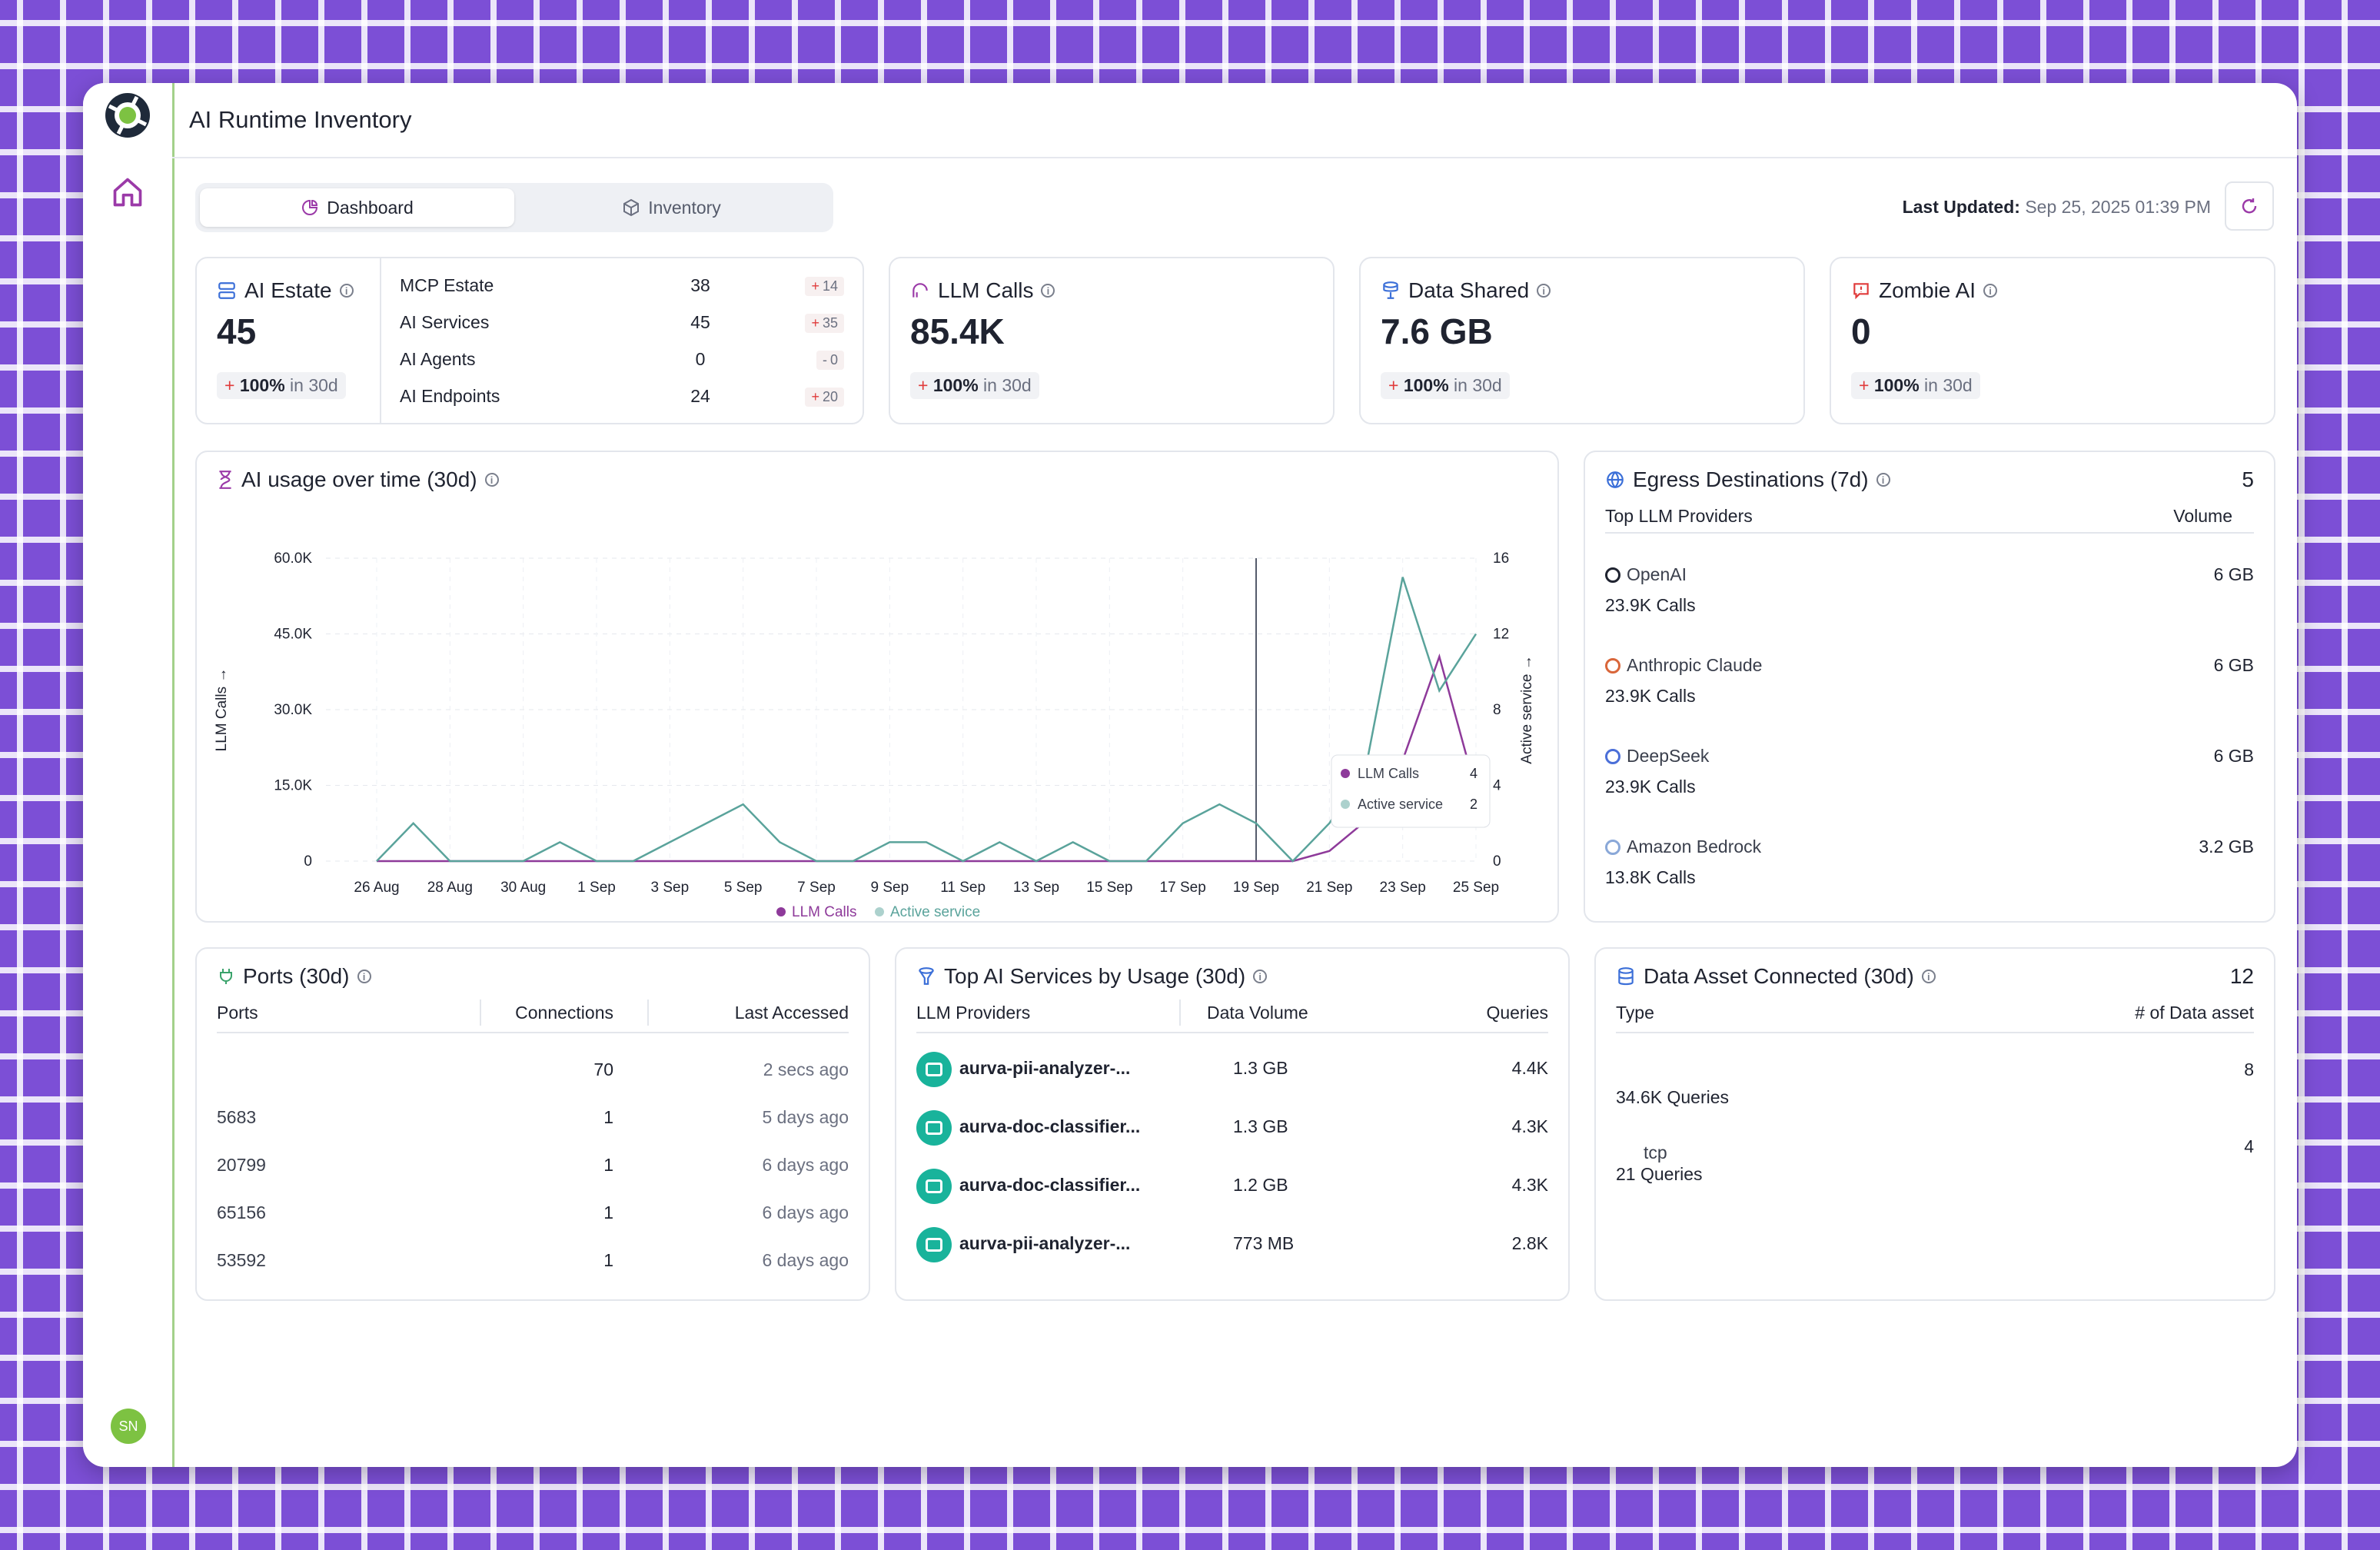  What do you see at coordinates (700, 396) in the screenshot?
I see `estate-row-value: 24` at bounding box center [700, 396].